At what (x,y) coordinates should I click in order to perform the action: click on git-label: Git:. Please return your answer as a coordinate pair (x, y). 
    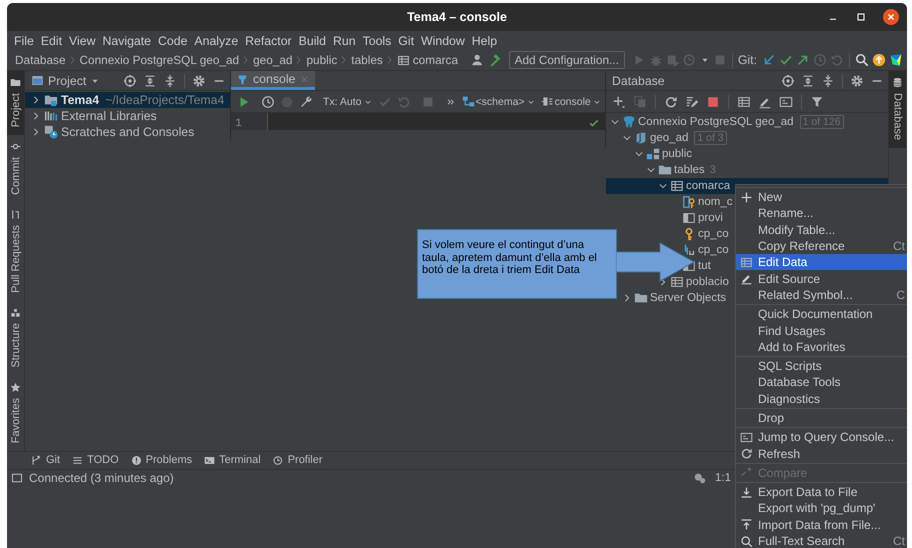
    Looking at the image, I should click on (747, 60).